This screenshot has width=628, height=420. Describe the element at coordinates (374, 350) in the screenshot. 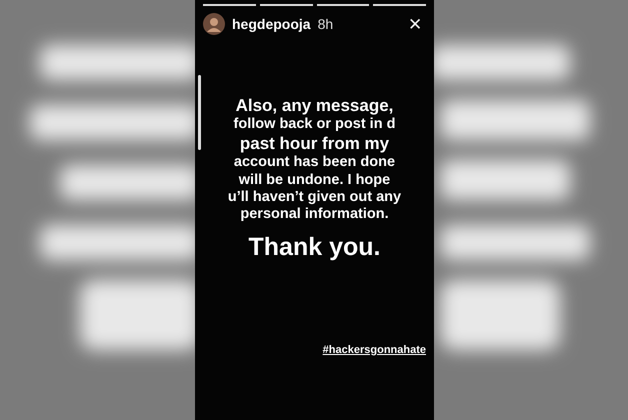

I see `hashtag: #hackersgonnahate` at that location.